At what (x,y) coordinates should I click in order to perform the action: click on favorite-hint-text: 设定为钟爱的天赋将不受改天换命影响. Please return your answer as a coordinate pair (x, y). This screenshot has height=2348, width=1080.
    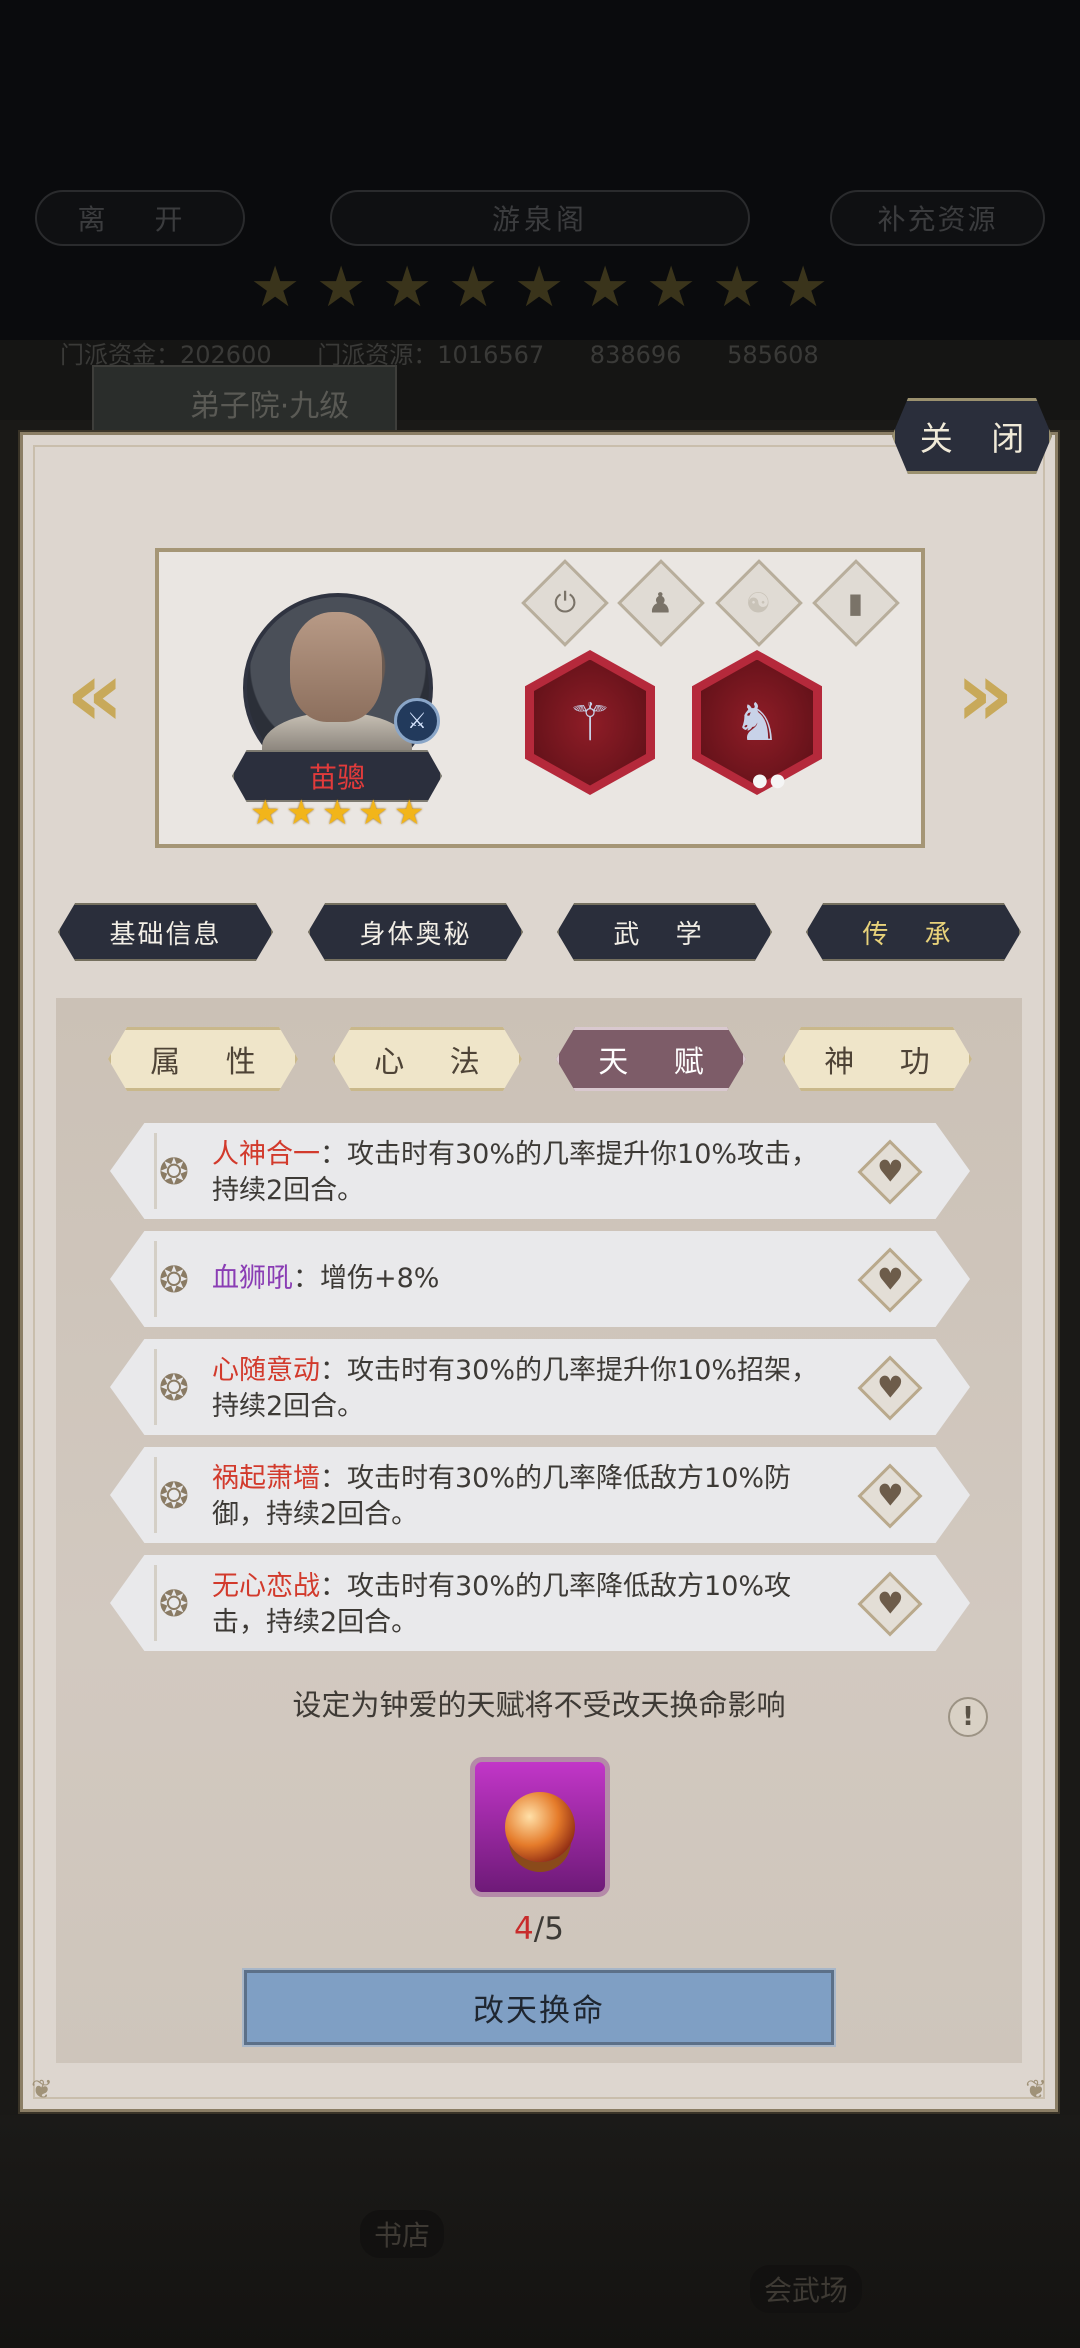
    Looking at the image, I should click on (539, 1705).